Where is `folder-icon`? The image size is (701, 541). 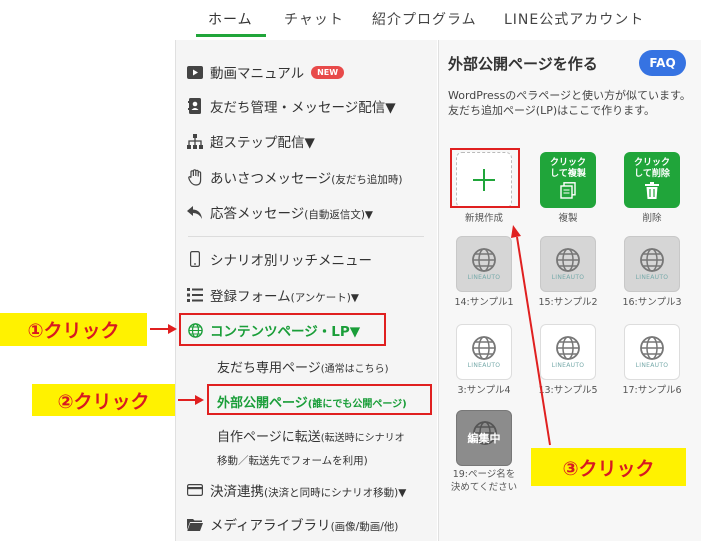
folder-icon is located at coordinates (195, 524).